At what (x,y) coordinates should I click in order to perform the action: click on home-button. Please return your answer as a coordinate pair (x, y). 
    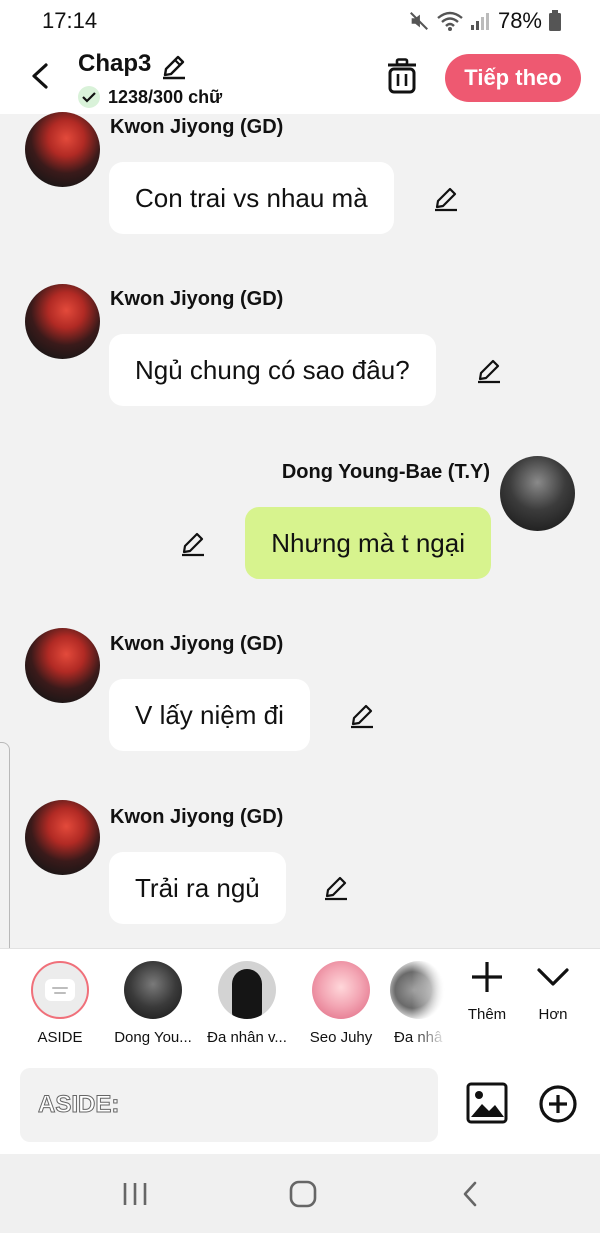
    Looking at the image, I should click on (303, 1194).